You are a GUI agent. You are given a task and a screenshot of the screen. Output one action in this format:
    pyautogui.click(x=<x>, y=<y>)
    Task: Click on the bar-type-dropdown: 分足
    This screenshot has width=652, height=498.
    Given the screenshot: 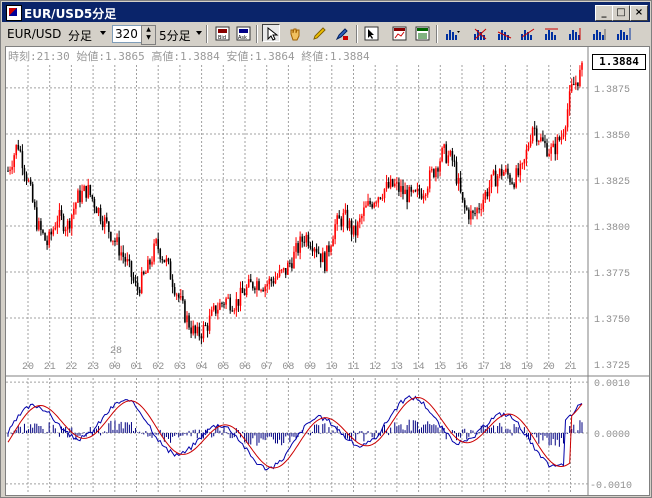 What is the action you would take?
    pyautogui.click(x=80, y=35)
    